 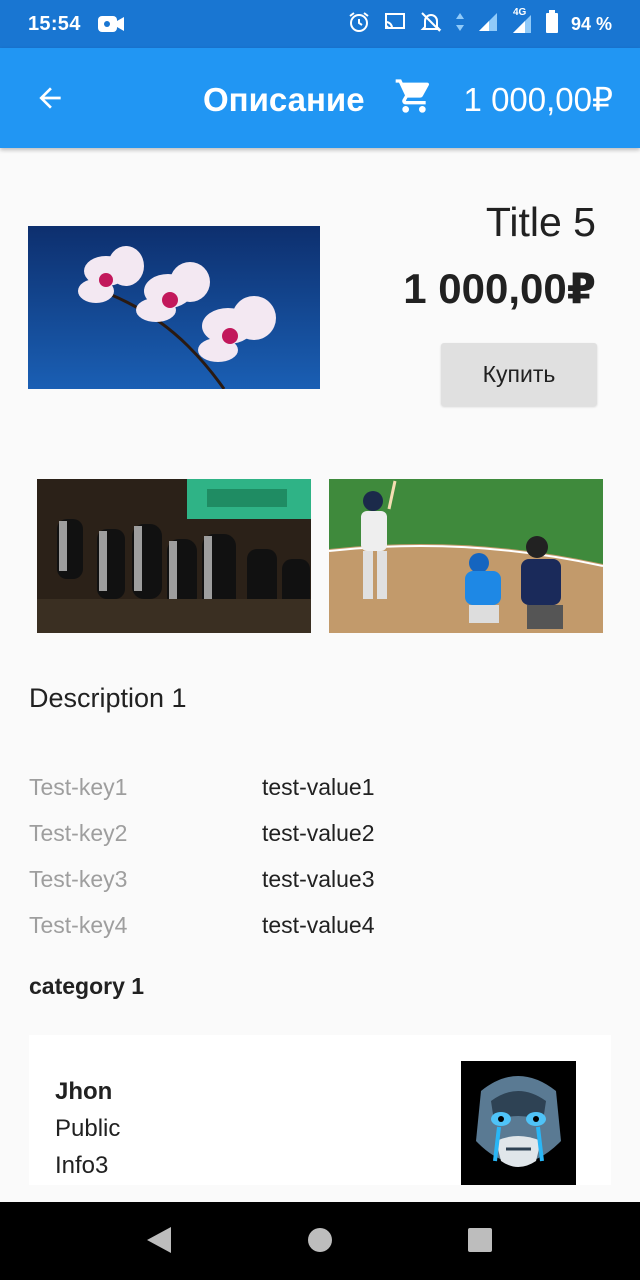 I want to click on status-time: 15:54, so click(x=54, y=23).